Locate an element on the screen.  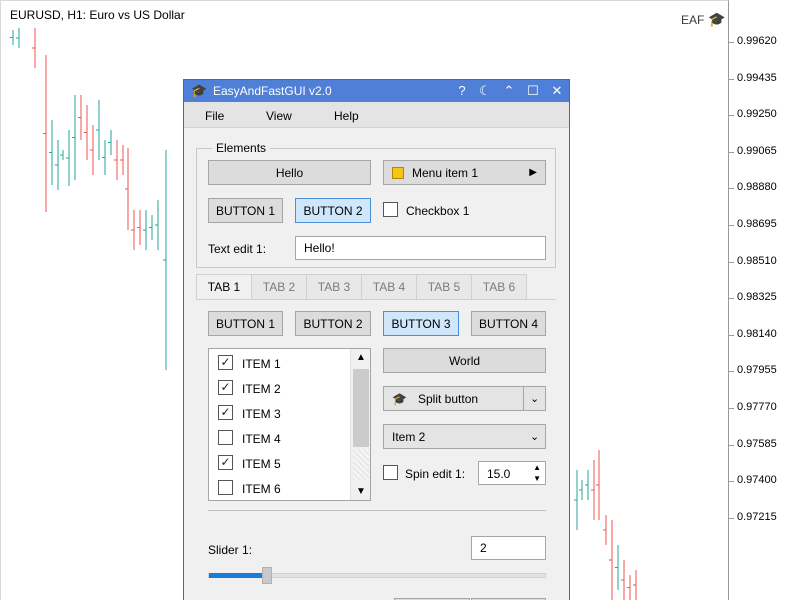
list-item: ✓ ITEM 5 is located at coordinates (283, 463).